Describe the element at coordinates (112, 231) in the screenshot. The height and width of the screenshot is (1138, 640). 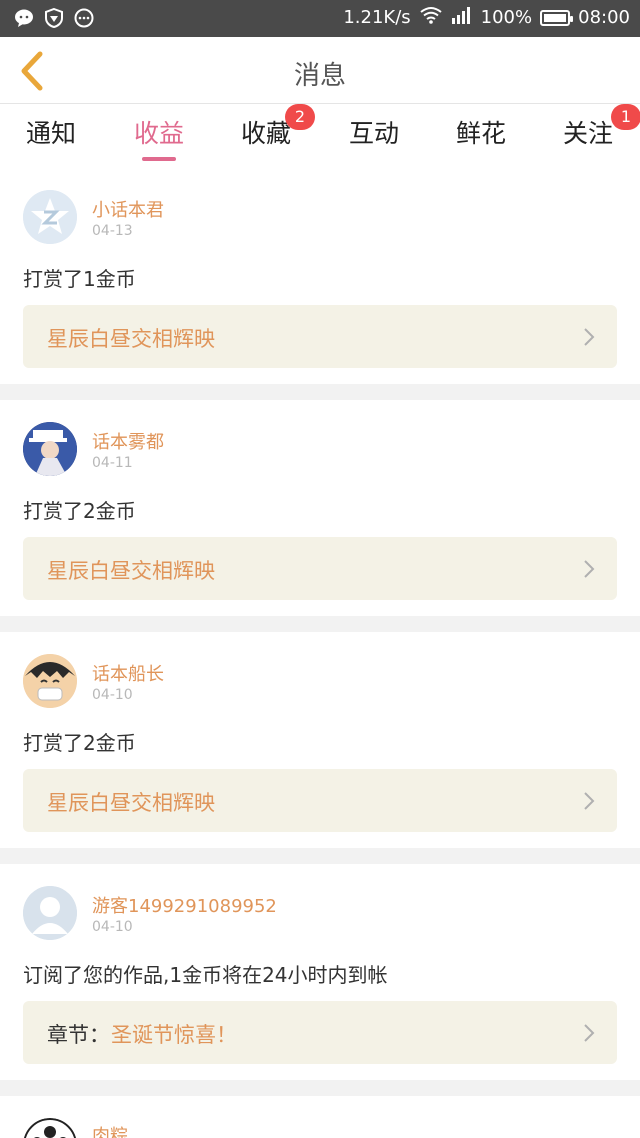
I see `message-date: 04-13` at that location.